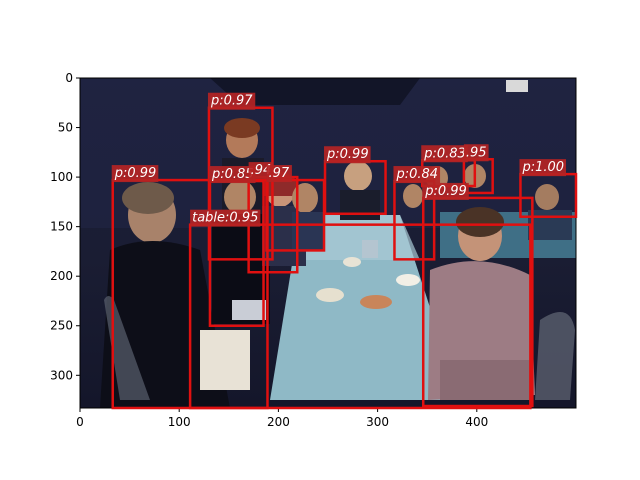 The image size is (640, 480). I want to click on y-tick-label: 50, so click(65, 128).